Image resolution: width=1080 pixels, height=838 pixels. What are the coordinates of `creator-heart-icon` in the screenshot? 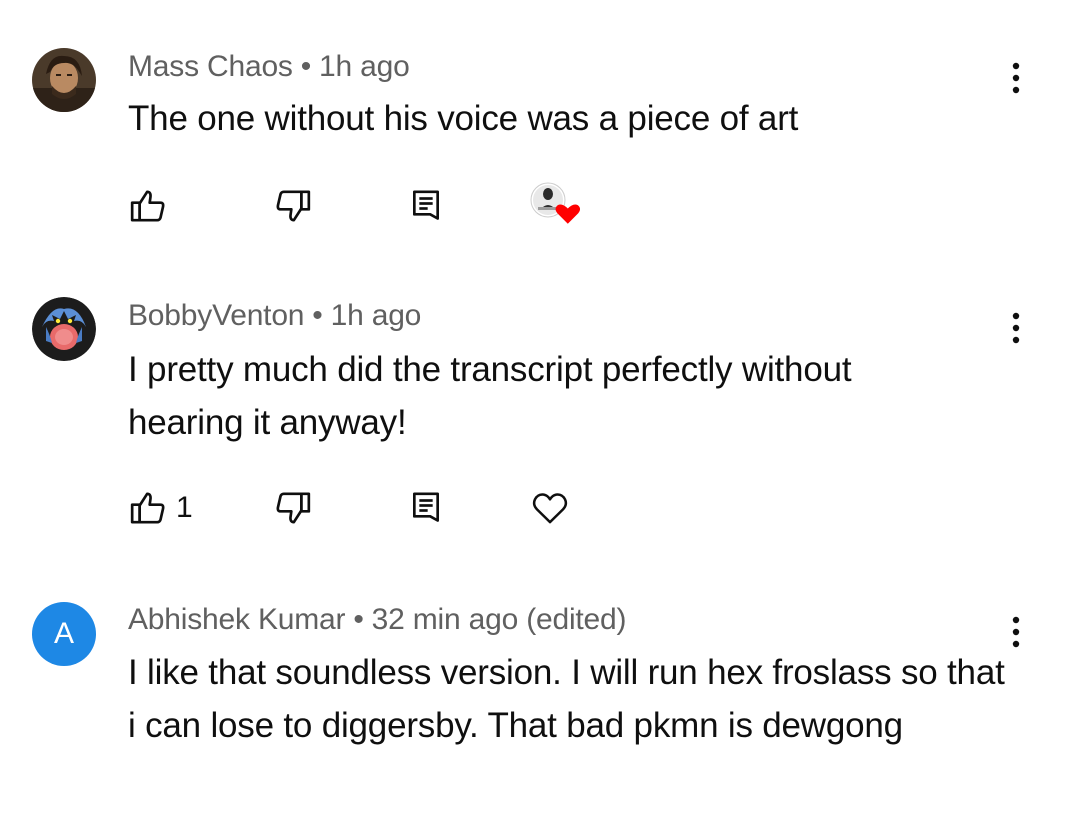 It's located at (556, 206).